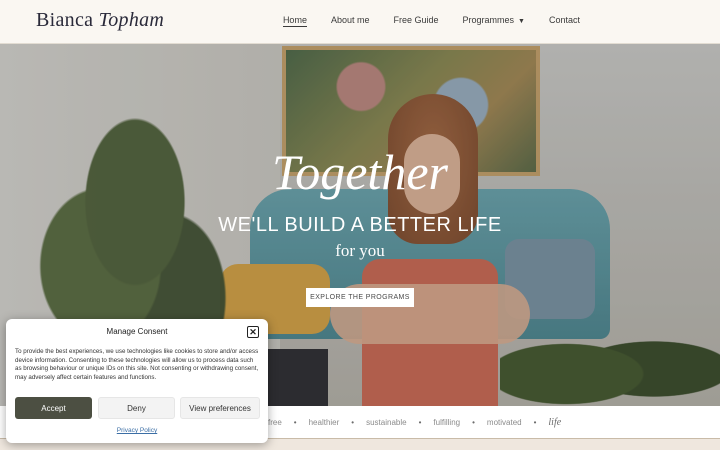  Describe the element at coordinates (253, 332) in the screenshot. I see `close-icon: ✕` at that location.